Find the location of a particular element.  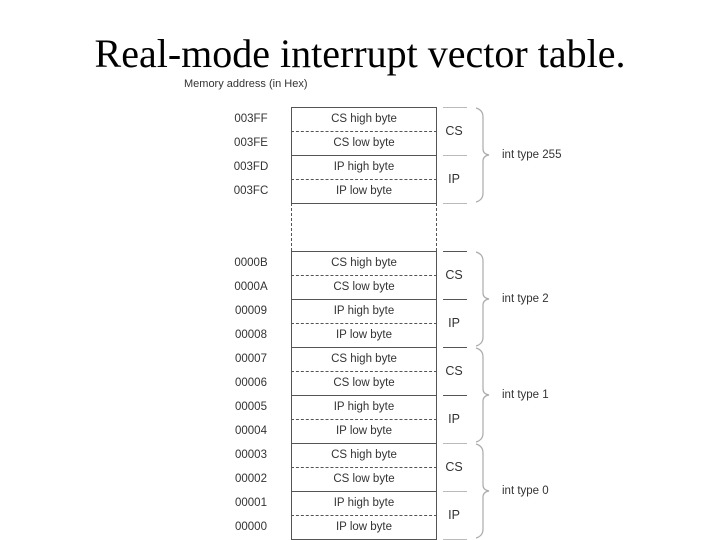

interrupt-type-label: int type 1 is located at coordinates (525, 395).